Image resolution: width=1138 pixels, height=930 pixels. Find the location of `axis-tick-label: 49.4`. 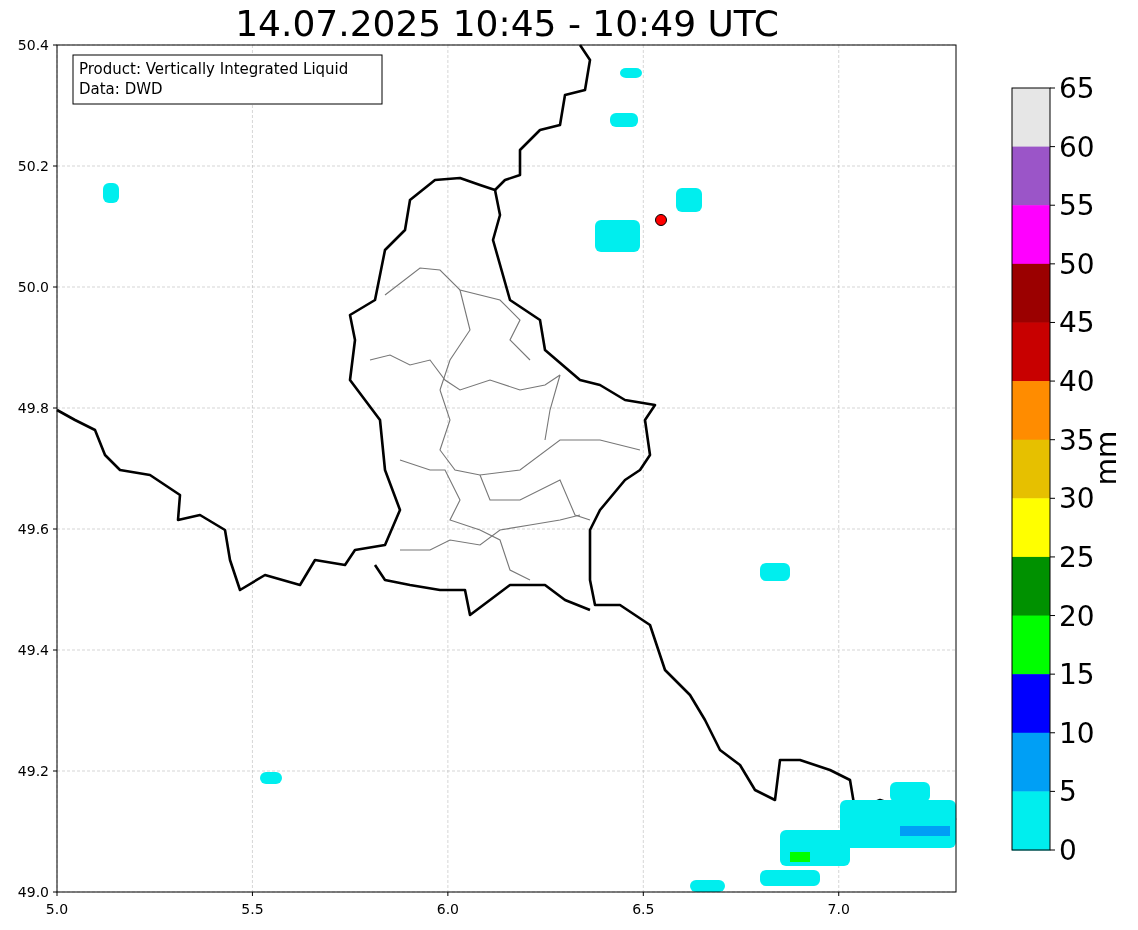

axis-tick-label: 49.4 is located at coordinates (33, 650).